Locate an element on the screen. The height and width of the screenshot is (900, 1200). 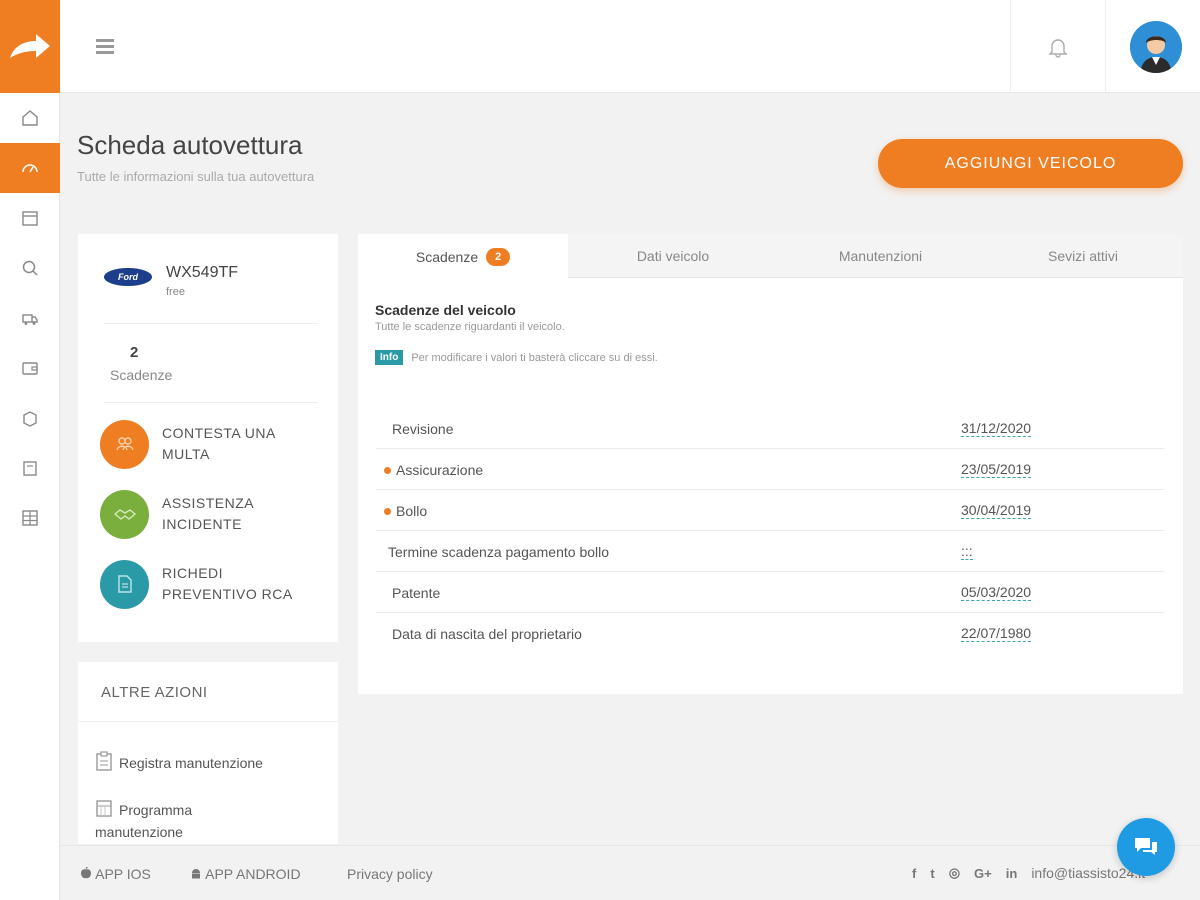
section-title: Scadenze del veicolo is located at coordinates (445, 310).